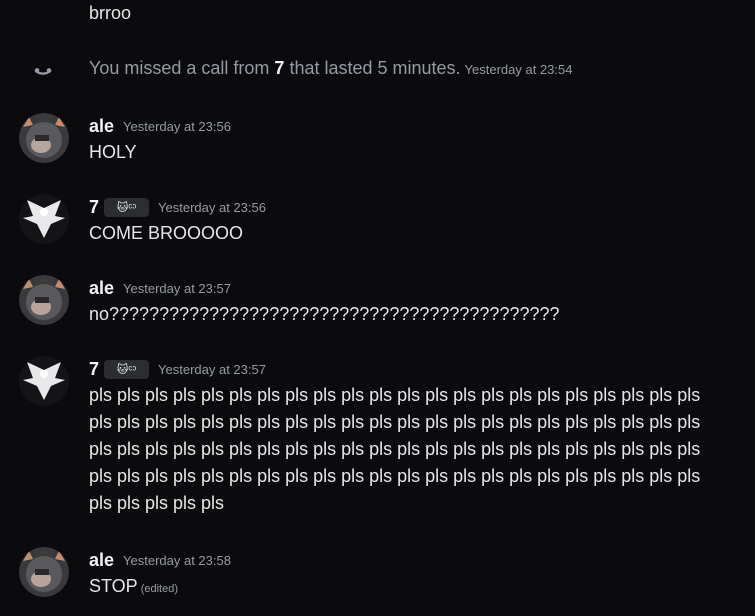  Describe the element at coordinates (182, 68) in the screenshot. I see `missed-call-prefix: You missed a call from` at that location.